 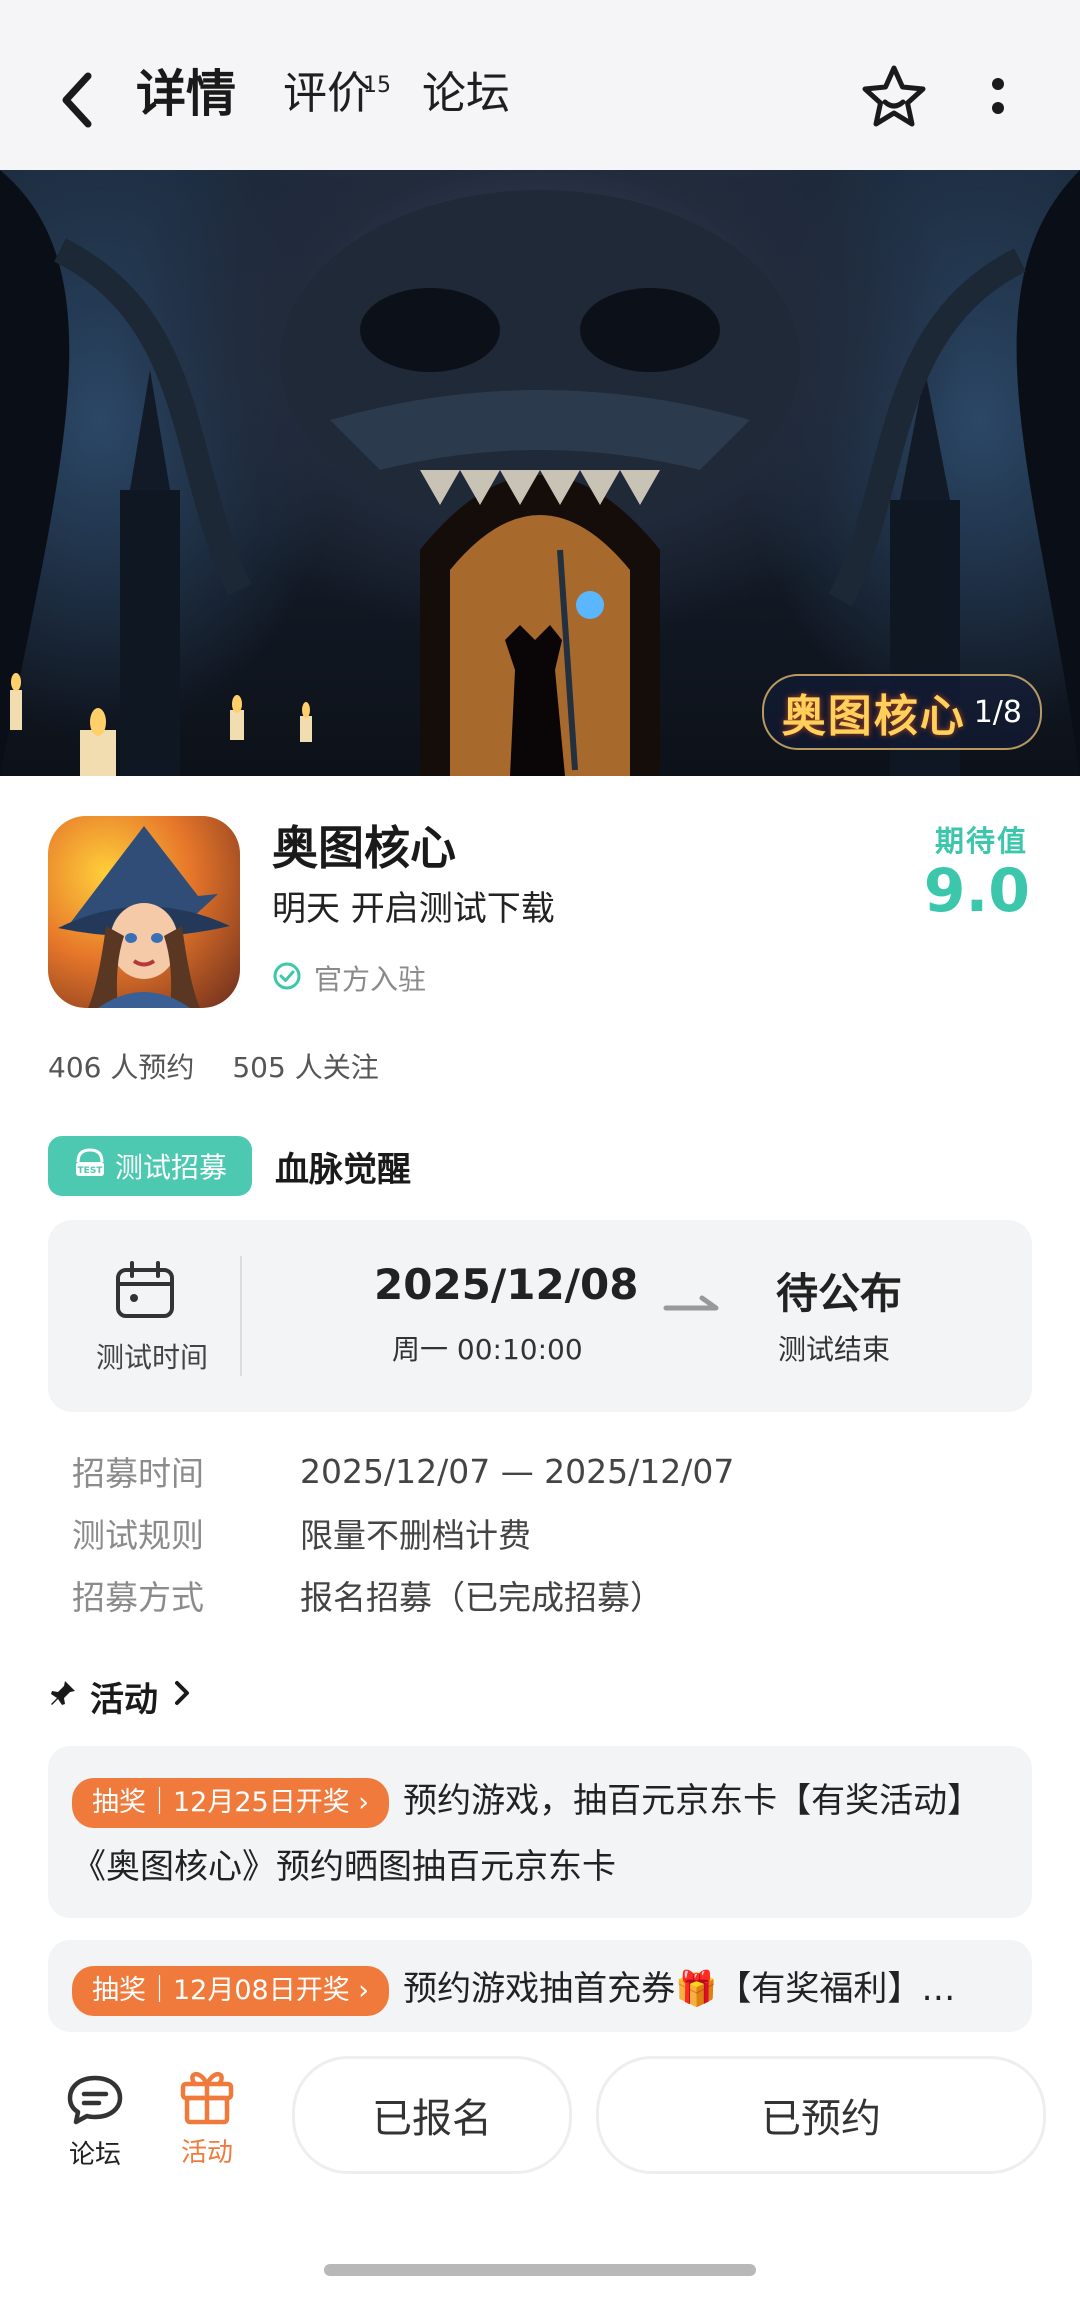 I want to click on info-key: 测试规则, so click(x=138, y=1535).